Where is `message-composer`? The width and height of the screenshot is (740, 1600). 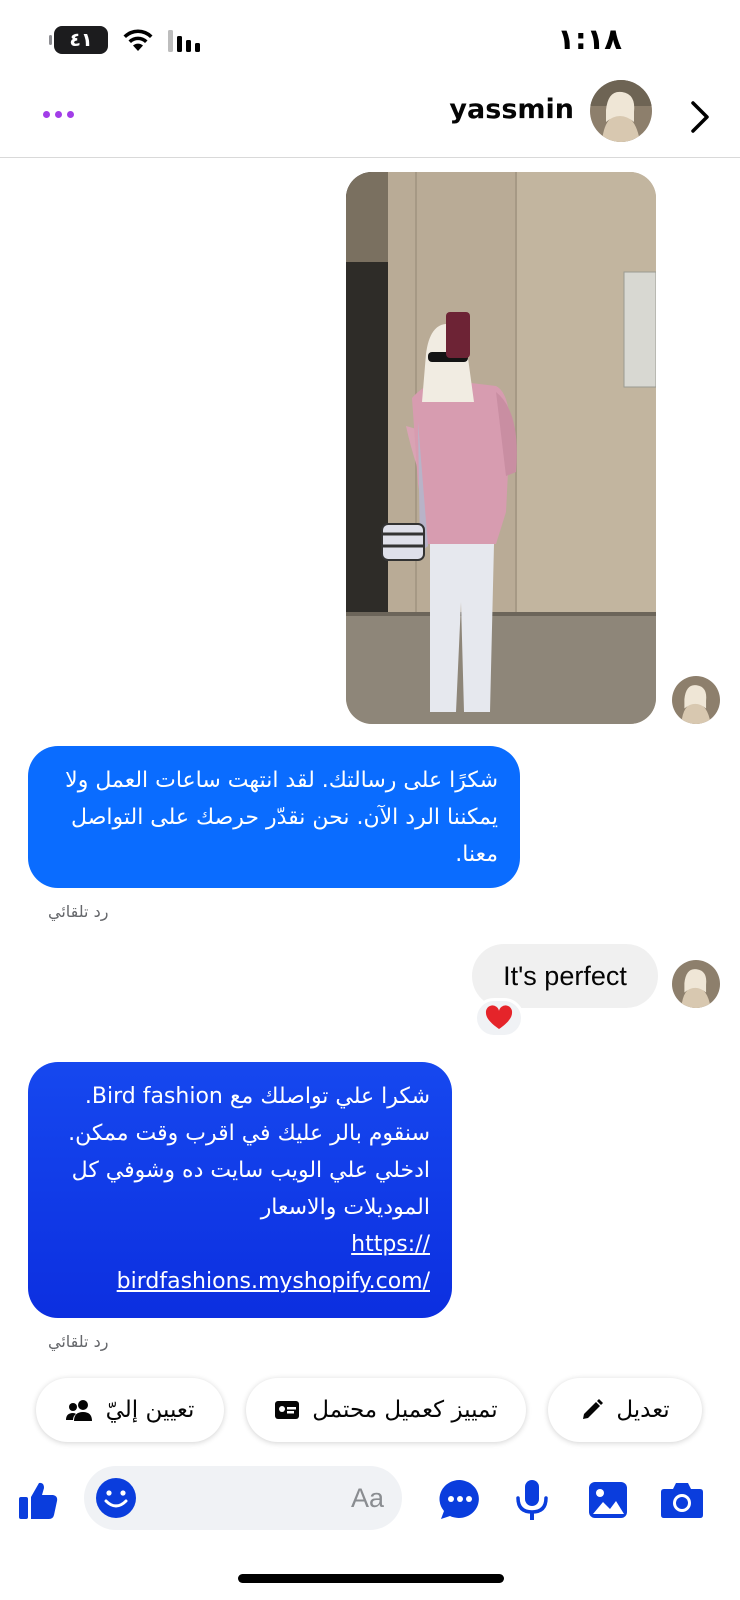
message-composer is located at coordinates (370, 1502).